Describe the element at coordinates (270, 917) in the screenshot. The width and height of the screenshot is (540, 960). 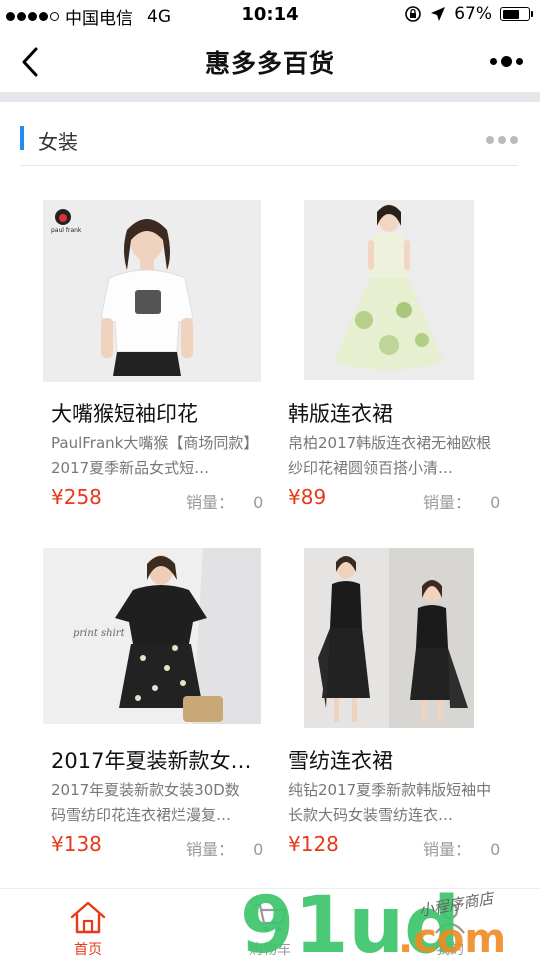
I see `cart-icon` at that location.